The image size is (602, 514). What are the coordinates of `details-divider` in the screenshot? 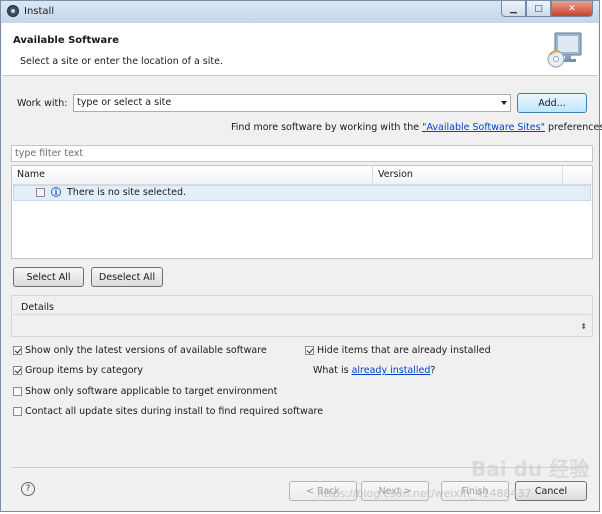 It's located at (302, 314).